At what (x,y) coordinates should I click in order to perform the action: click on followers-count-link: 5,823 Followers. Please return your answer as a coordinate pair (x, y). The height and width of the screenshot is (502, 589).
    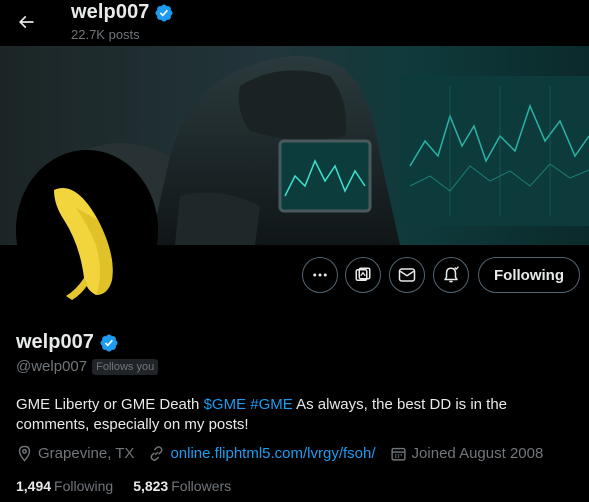
    Looking at the image, I should click on (182, 486).